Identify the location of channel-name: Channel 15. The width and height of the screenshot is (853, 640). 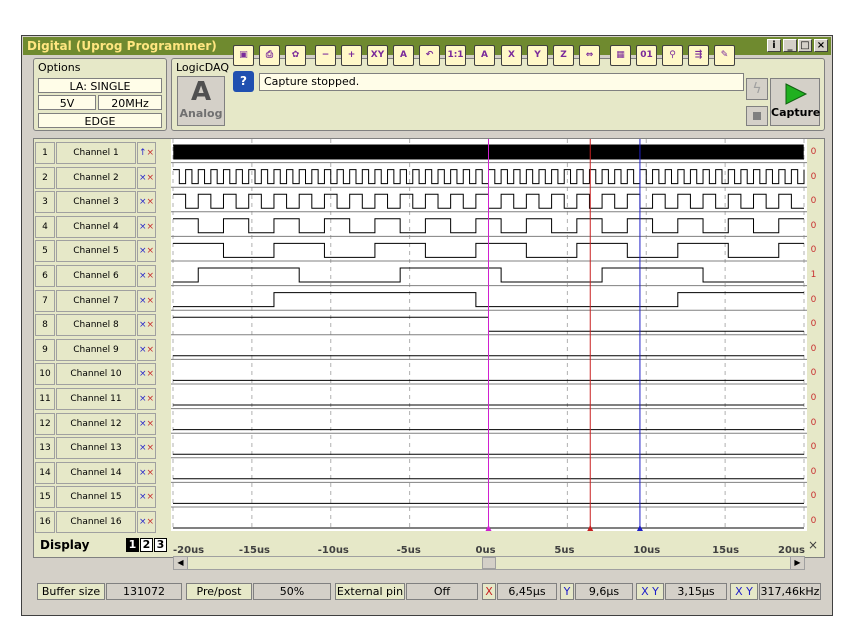
(96, 497).